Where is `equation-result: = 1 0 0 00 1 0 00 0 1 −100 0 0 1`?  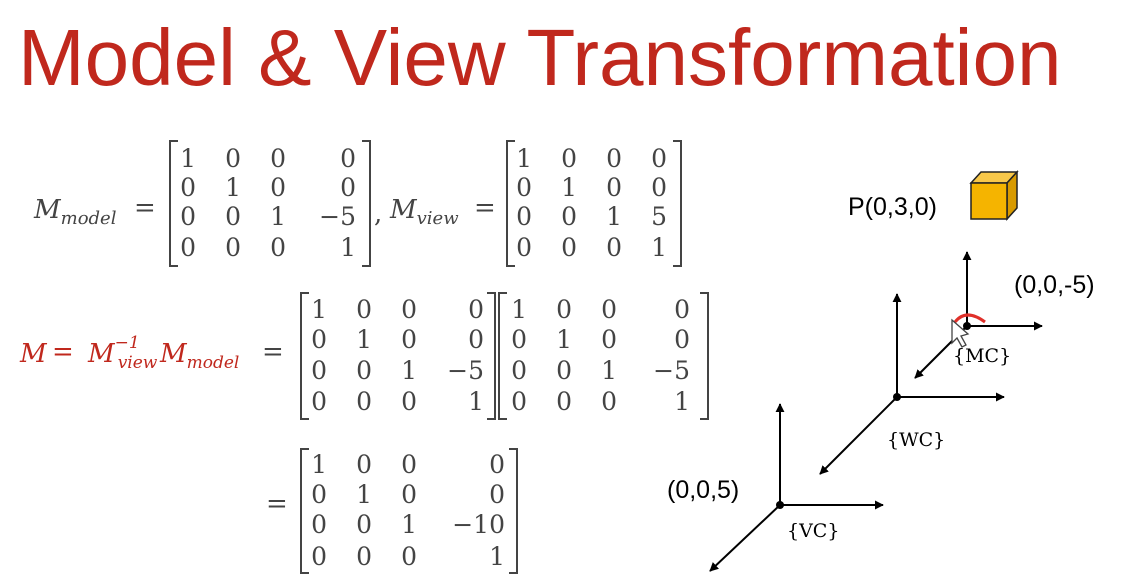 equation-result: = 1 0 0 00 1 0 00 0 1 −100 0 0 1 is located at coordinates (392, 511).